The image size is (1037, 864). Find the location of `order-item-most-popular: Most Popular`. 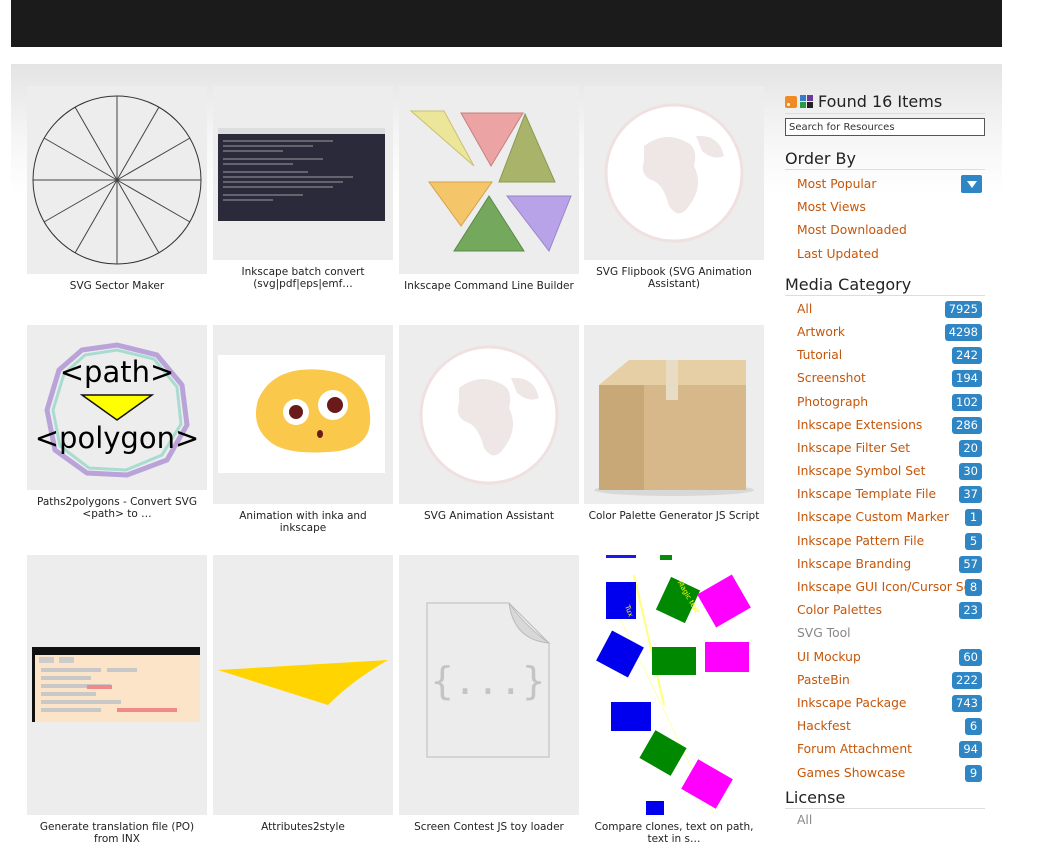

order-item-most-popular: Most Popular is located at coordinates (886, 184).